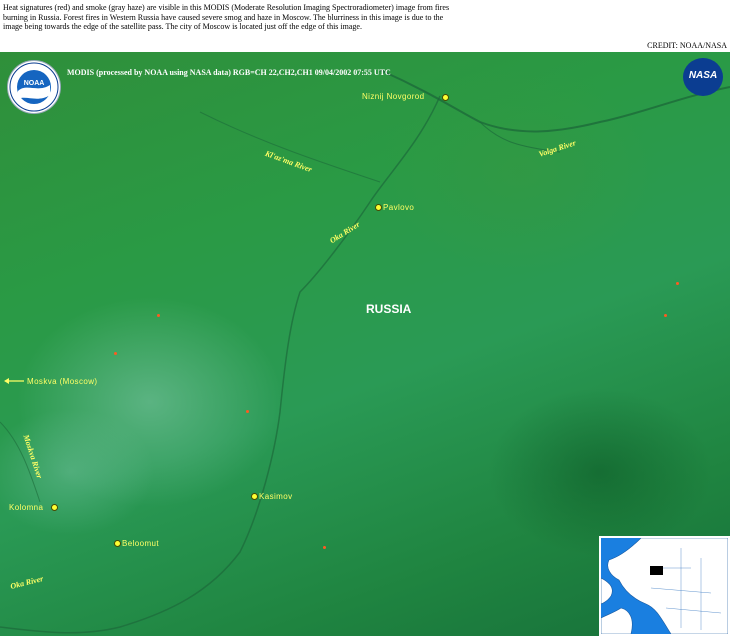 Image resolution: width=730 pixels, height=636 pixels. Describe the element at coordinates (393, 96) in the screenshot. I see `city-label-nizhny-novgorod: Niznij Novgorod` at that location.